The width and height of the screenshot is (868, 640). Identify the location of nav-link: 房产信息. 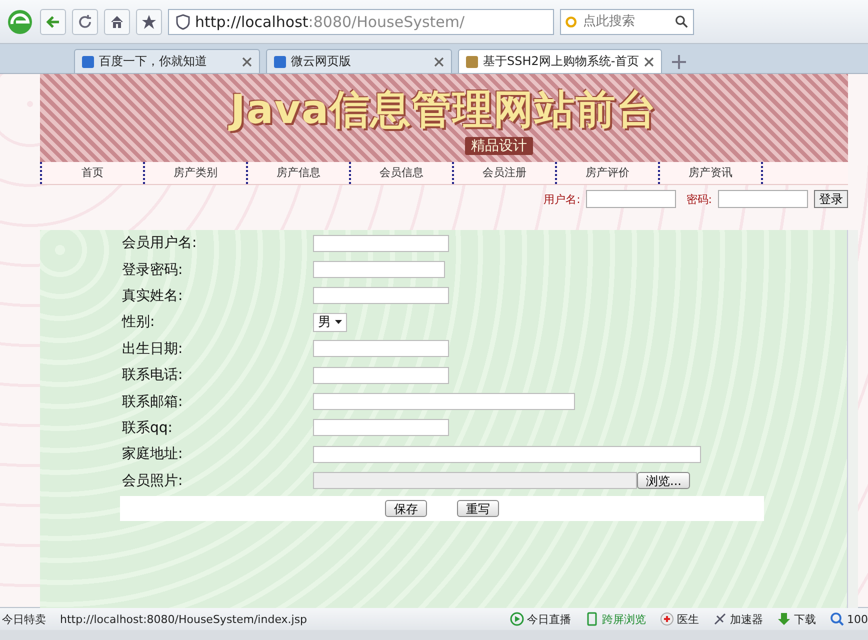
(297, 173).